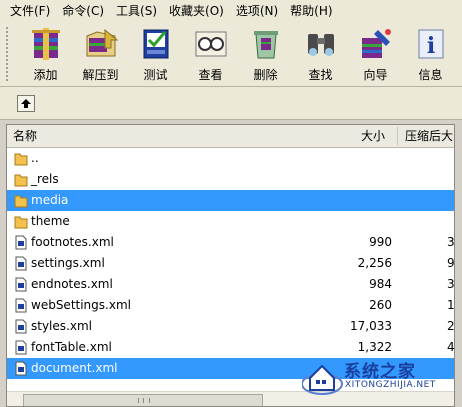 Image resolution: width=462 pixels, height=407 pixels. I want to click on file-row: webSettings.xml 260 1, so click(230, 305).